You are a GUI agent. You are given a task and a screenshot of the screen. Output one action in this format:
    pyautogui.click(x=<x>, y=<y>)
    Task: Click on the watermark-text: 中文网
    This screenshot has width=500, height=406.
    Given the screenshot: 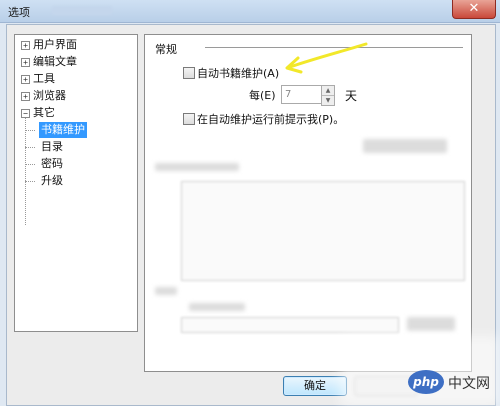 What is the action you would take?
    pyautogui.click(x=469, y=384)
    